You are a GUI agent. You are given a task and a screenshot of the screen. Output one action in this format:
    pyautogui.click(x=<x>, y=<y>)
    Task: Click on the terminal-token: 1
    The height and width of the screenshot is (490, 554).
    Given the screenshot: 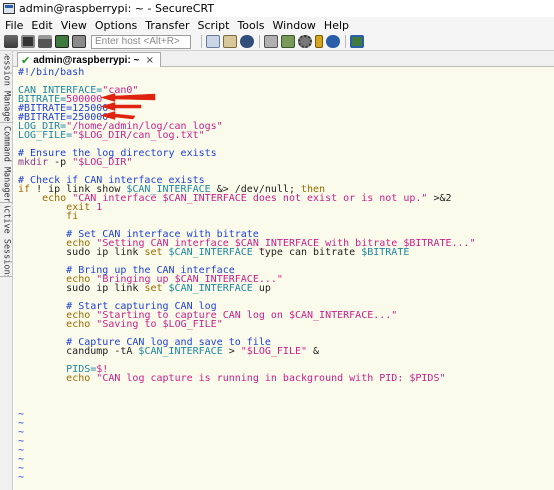 What is the action you would take?
    pyautogui.click(x=99, y=207)
    